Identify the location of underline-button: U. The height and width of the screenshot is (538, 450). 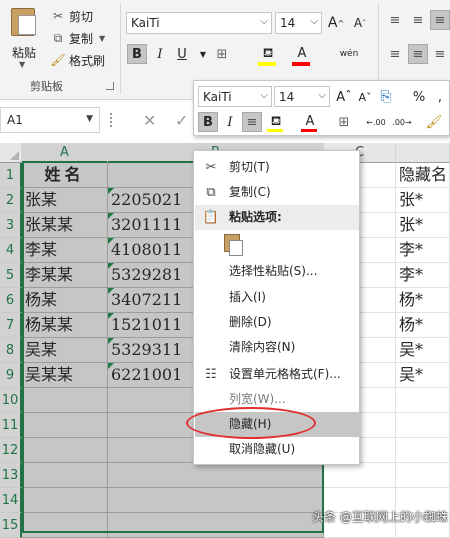
(182, 54).